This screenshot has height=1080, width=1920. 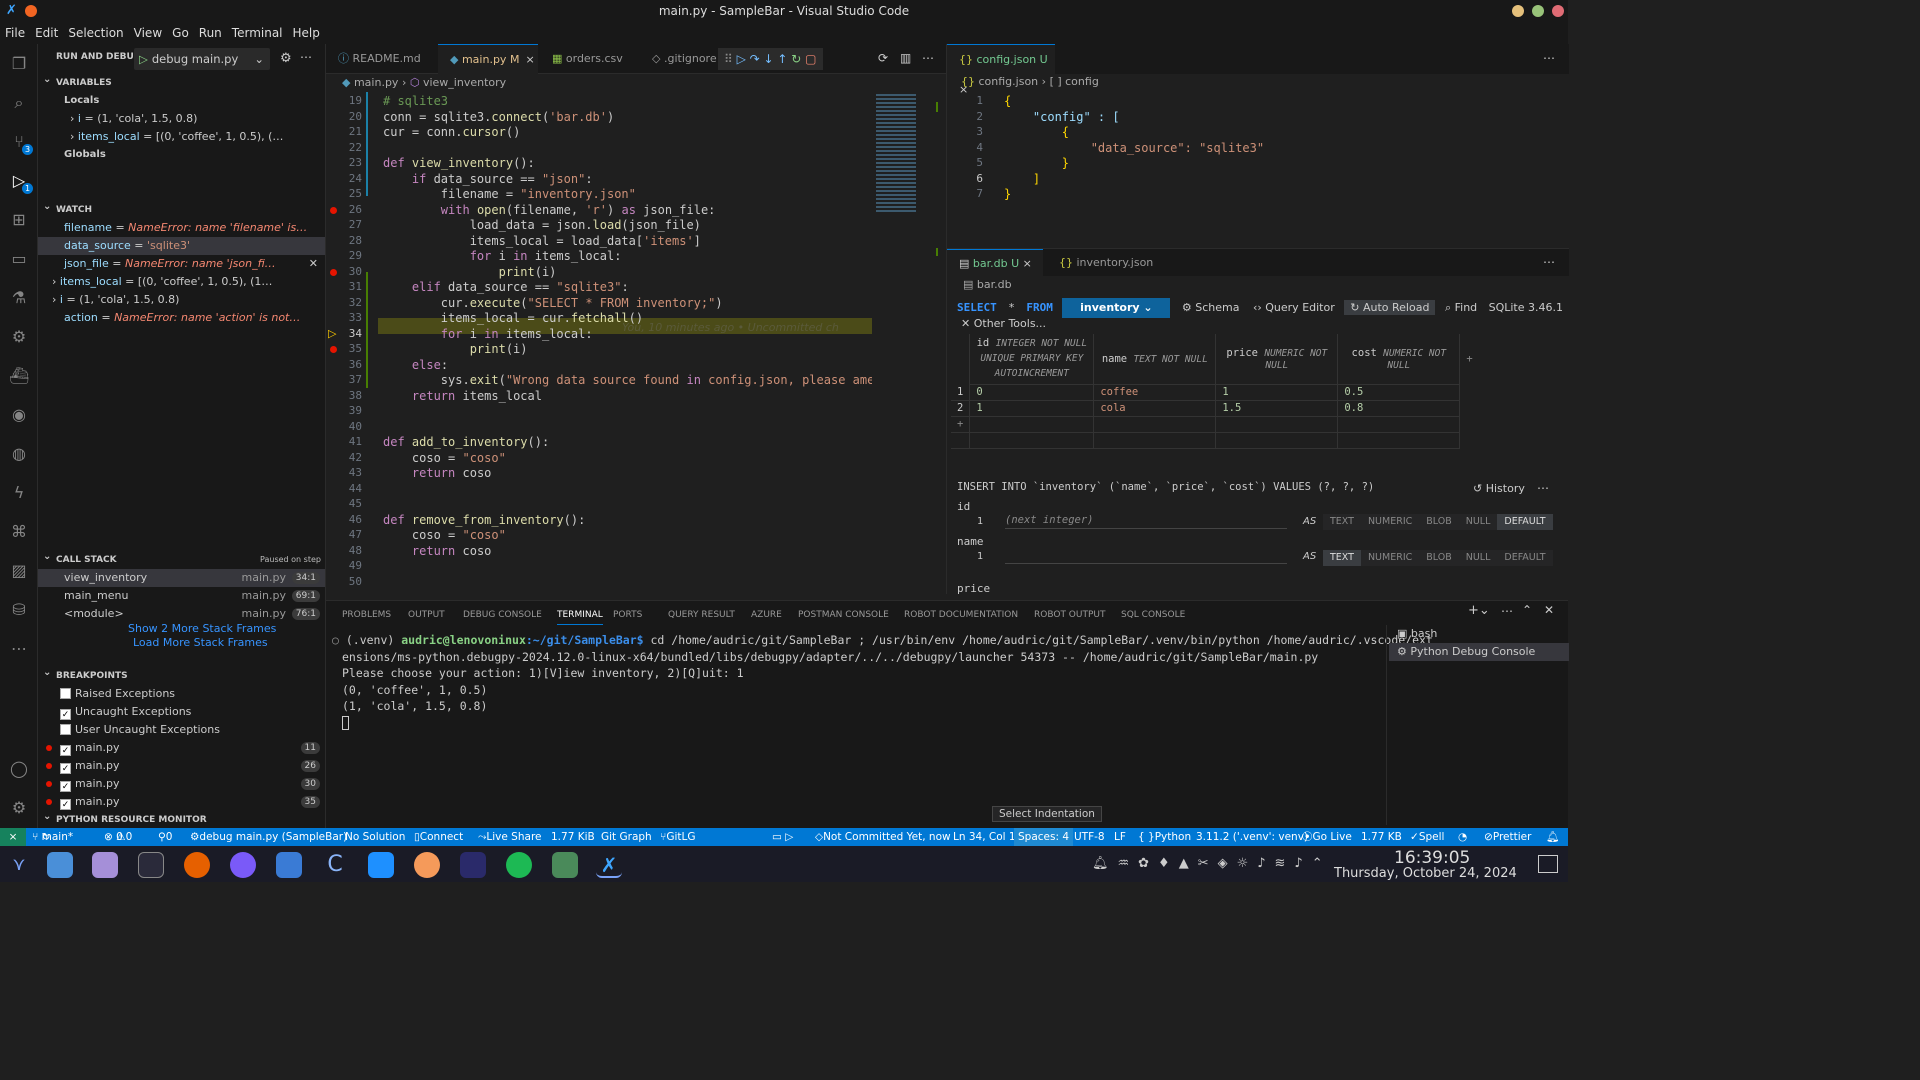 I want to click on code-line: elif data_source == "sqlite3":, so click(x=506, y=287).